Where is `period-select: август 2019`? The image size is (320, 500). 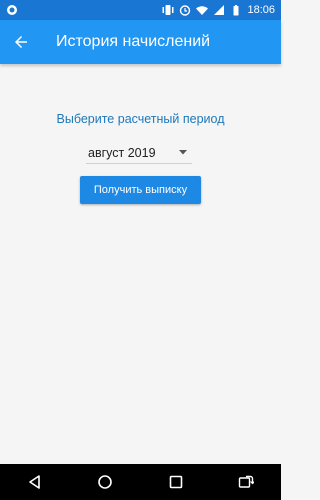 period-select: август 2019 is located at coordinates (139, 153).